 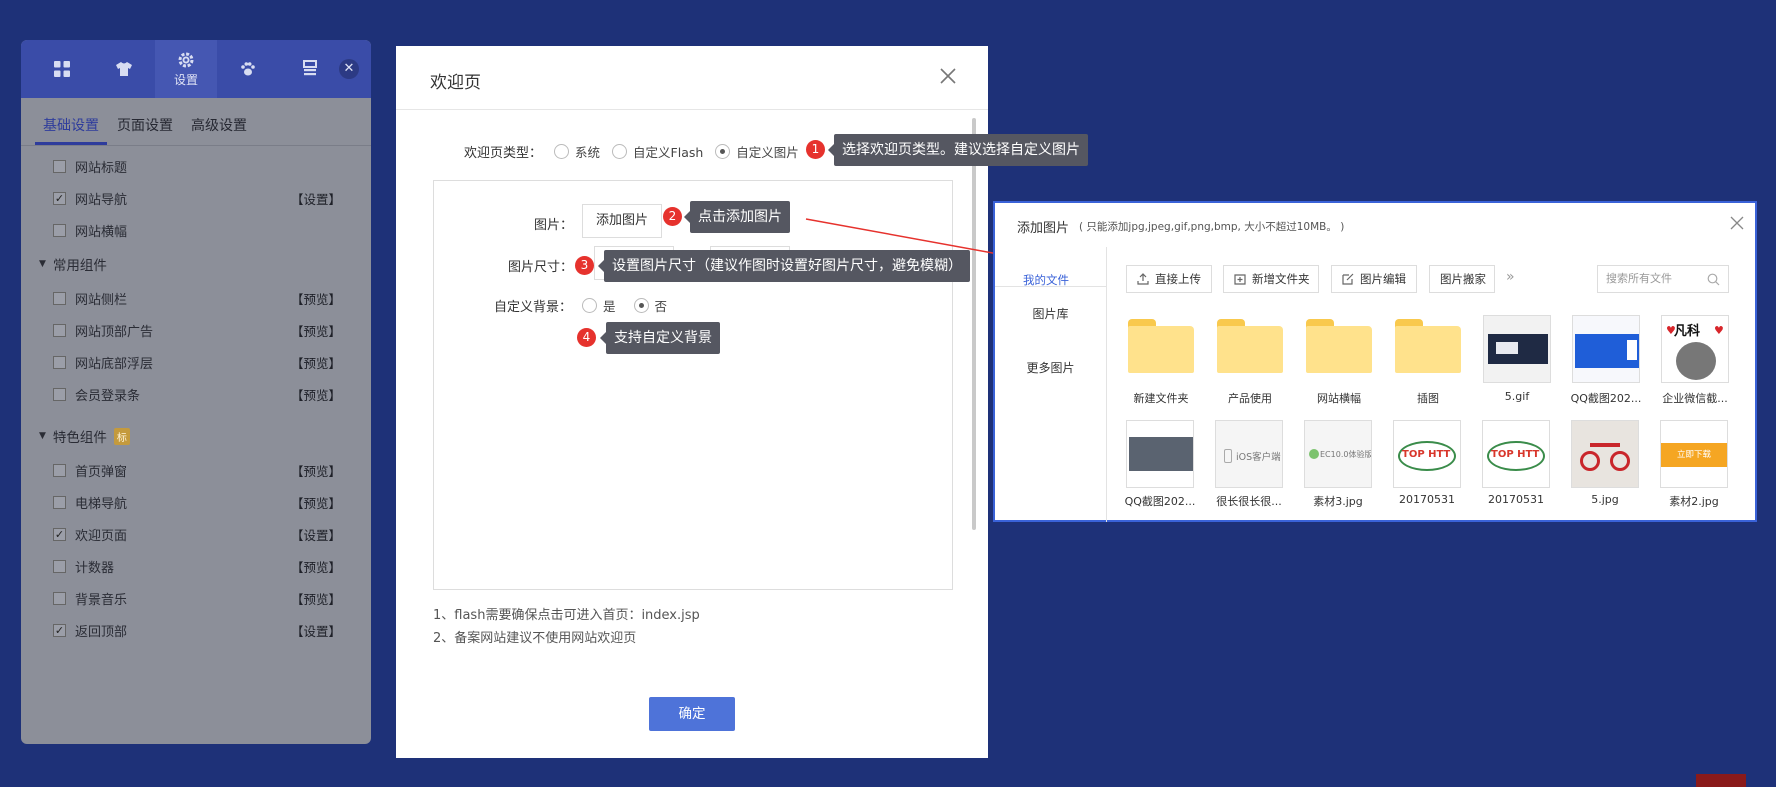 What do you see at coordinates (1605, 499) in the screenshot?
I see `image-label: 5.jpg` at bounding box center [1605, 499].